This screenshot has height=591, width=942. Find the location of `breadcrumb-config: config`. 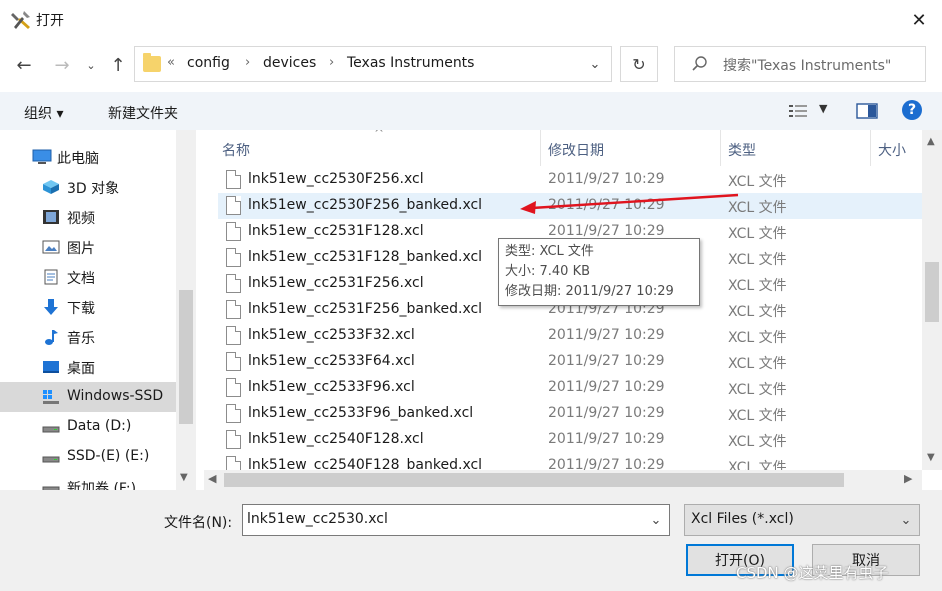

breadcrumb-config: config is located at coordinates (208, 63).